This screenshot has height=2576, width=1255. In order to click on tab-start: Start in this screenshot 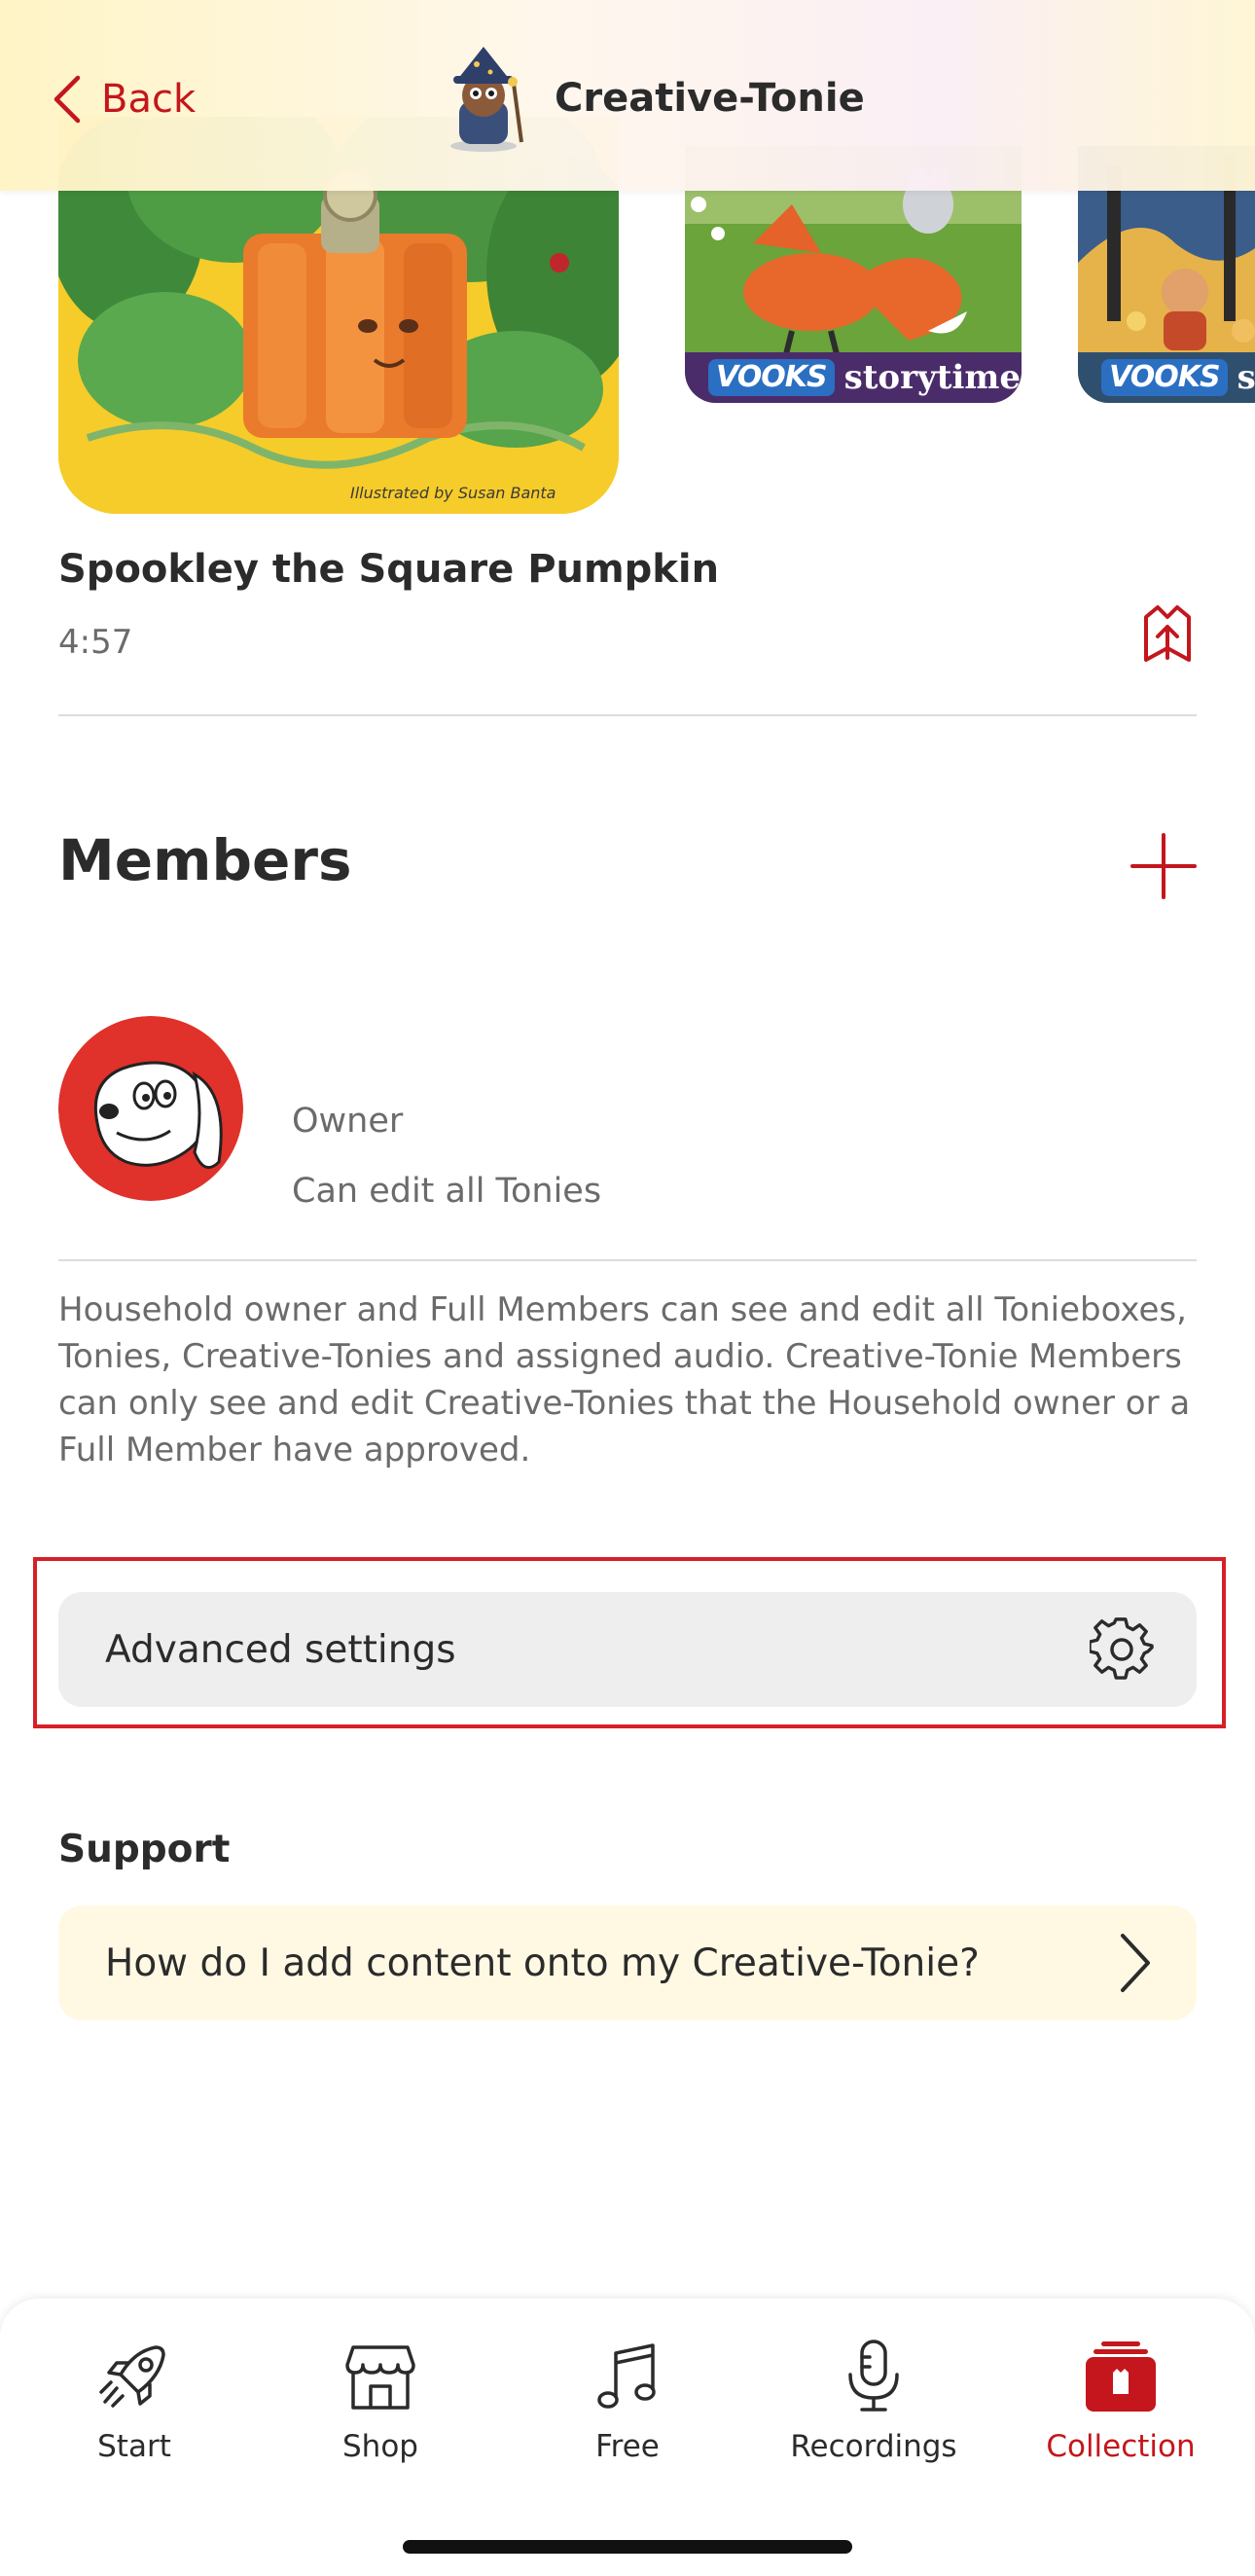, I will do `click(134, 2411)`.